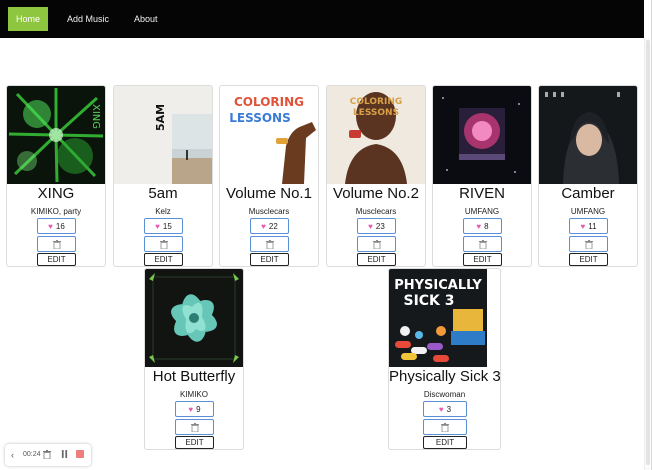 The image size is (652, 470). Describe the element at coordinates (482, 193) in the screenshot. I see `album-title: RIVEN` at that location.